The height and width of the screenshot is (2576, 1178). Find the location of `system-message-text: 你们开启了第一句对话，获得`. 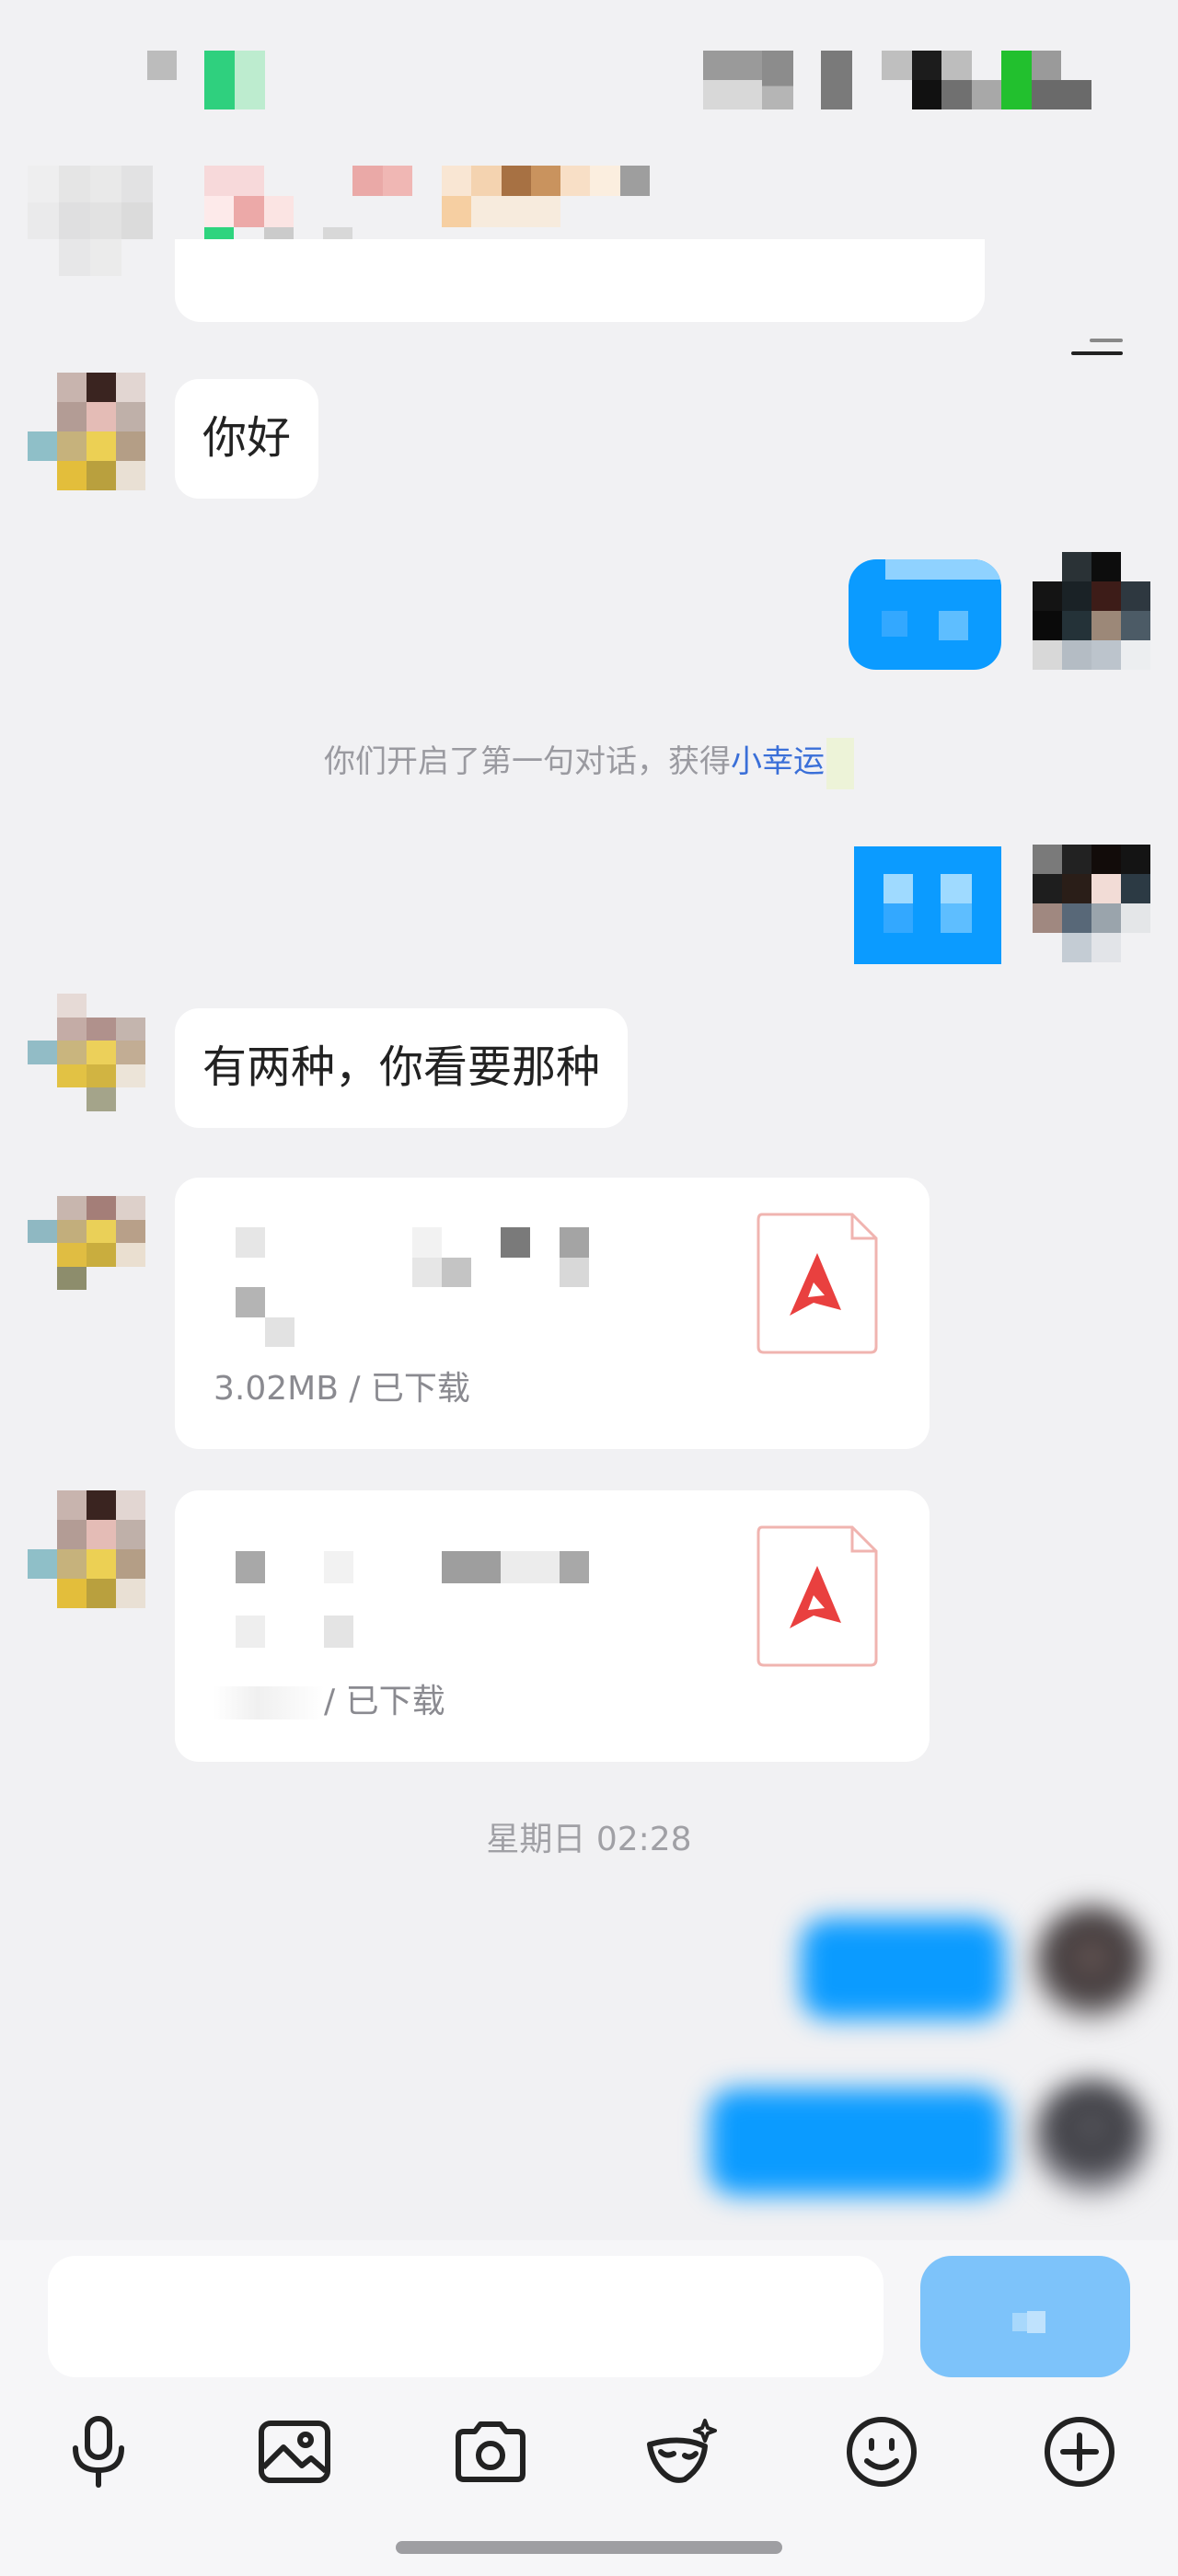

system-message-text: 你们开启了第一句对话，获得 is located at coordinates (527, 761).